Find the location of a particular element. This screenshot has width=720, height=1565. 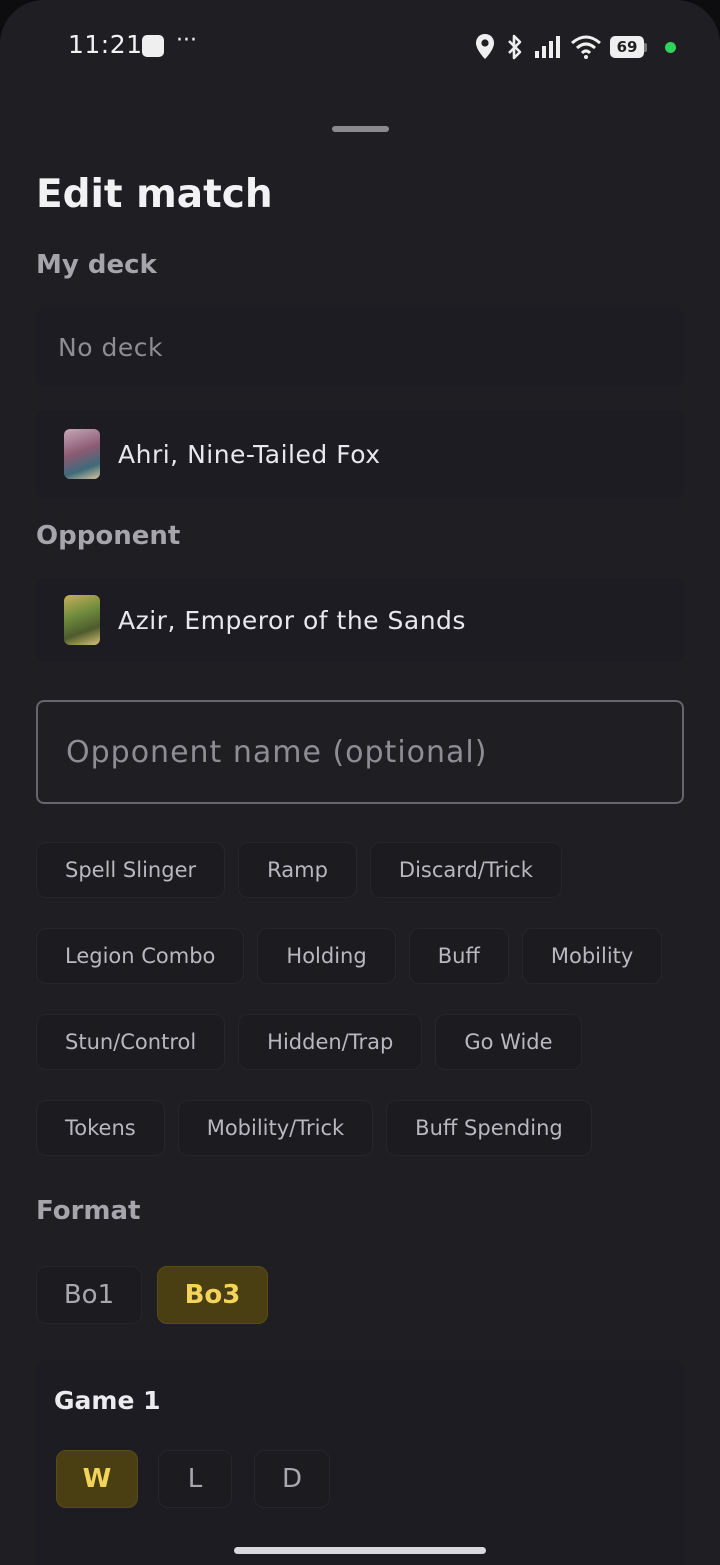

tag-chip: Buff is located at coordinates (458, 956).